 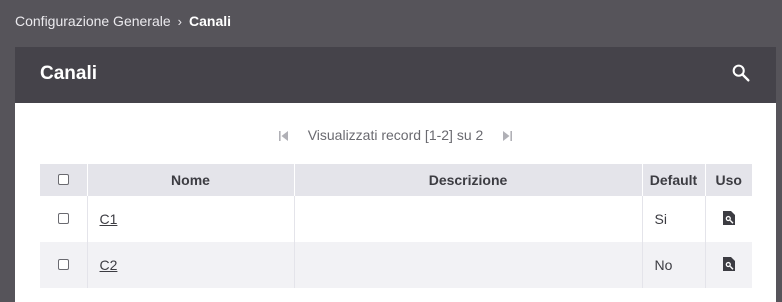 I want to click on breadcrumb-current: Canali, so click(x=210, y=21).